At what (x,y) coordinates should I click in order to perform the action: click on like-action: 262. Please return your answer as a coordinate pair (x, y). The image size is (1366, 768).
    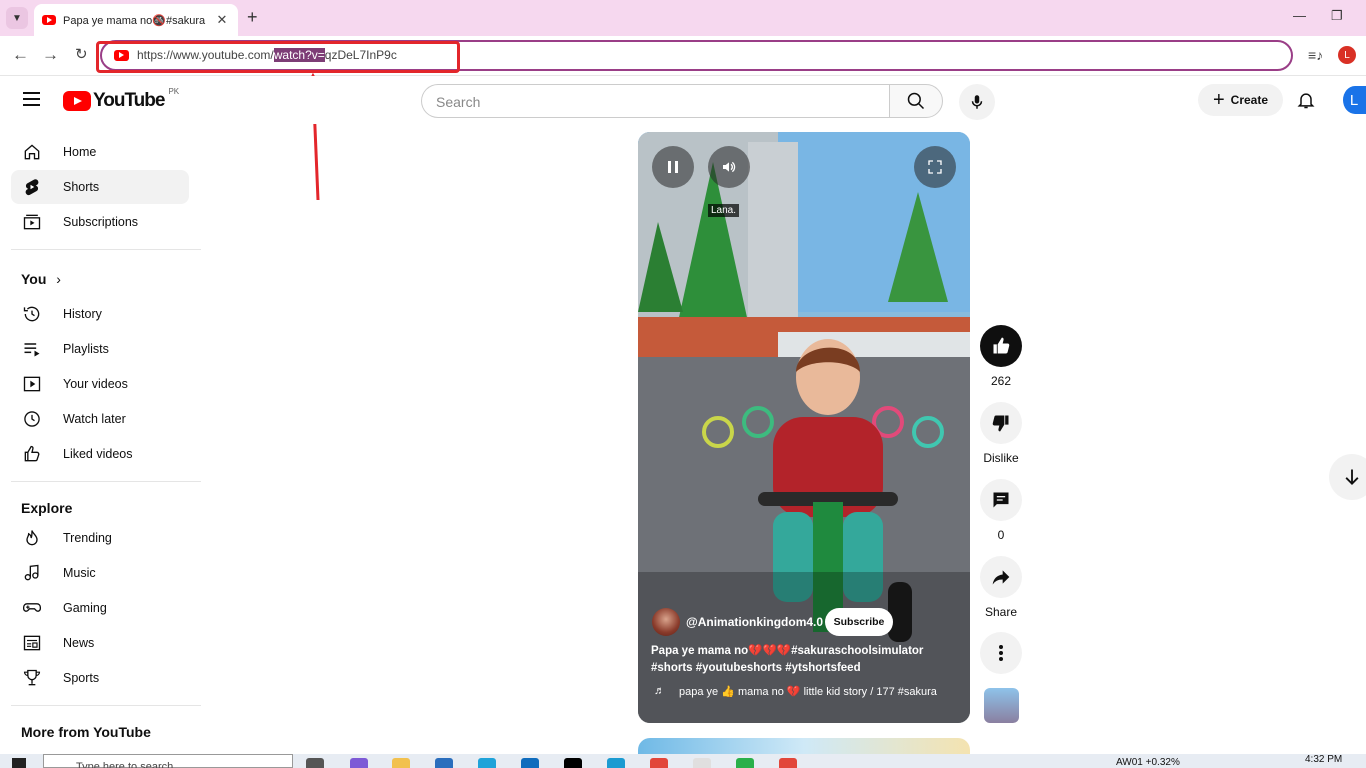
    Looking at the image, I should click on (1001, 356).